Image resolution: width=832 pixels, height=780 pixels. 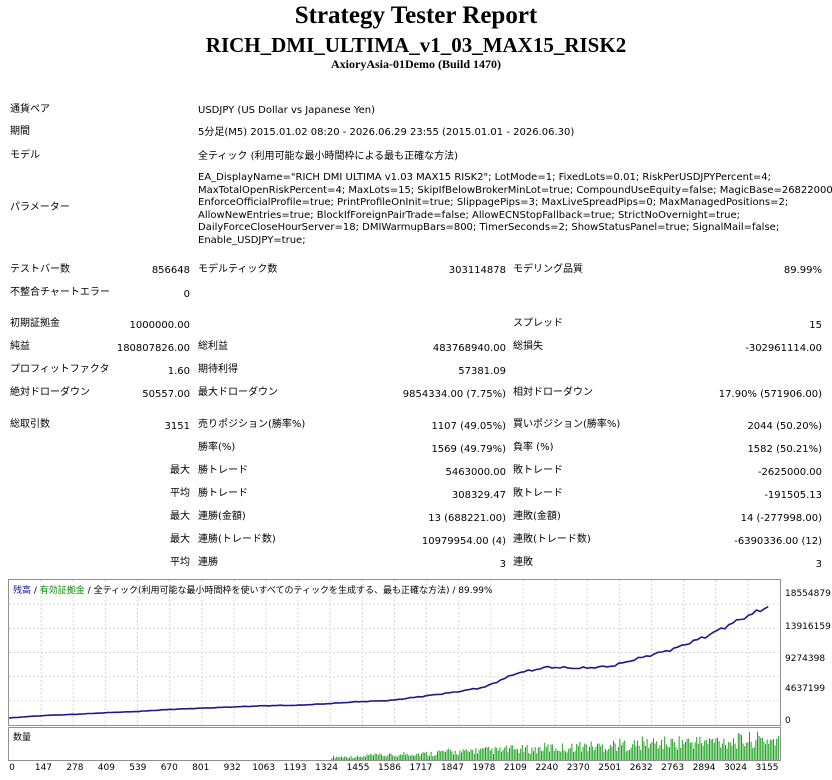 What do you see at coordinates (30, 109) in the screenshot?
I see `pair-label: 通貨ペア` at bounding box center [30, 109].